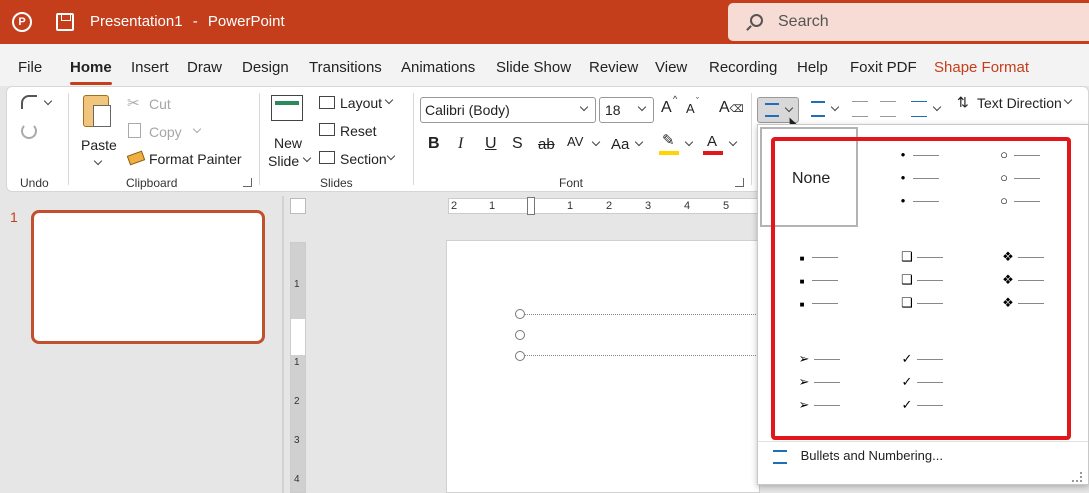 This screenshot has height=493, width=1089. What do you see at coordinates (48, 101) in the screenshot?
I see `undo-dropdown-chevron-icon` at bounding box center [48, 101].